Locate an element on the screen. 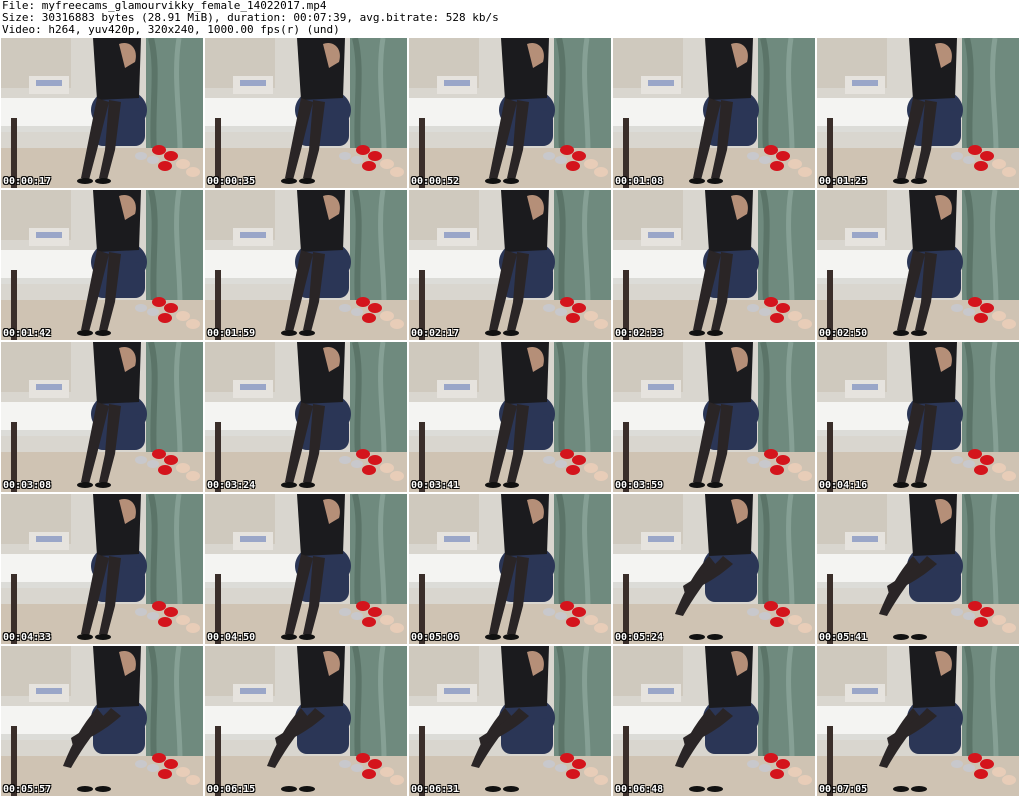  timestamp-label: 00:01:25 is located at coordinates (843, 181).